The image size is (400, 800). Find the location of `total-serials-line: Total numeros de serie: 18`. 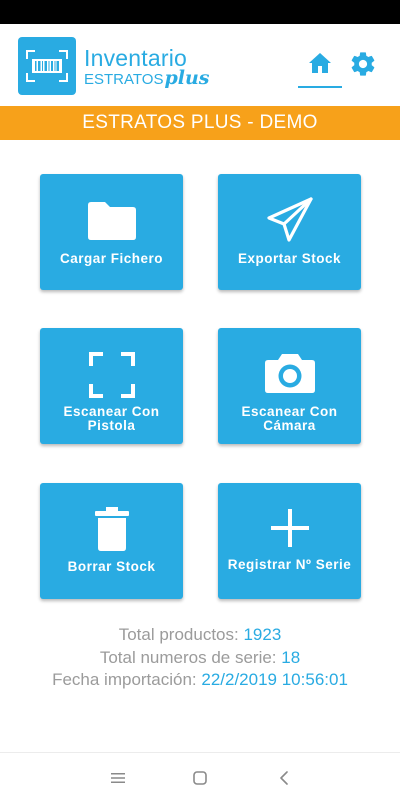

total-serials-line: Total numeros de serie: 18 is located at coordinates (200, 658).